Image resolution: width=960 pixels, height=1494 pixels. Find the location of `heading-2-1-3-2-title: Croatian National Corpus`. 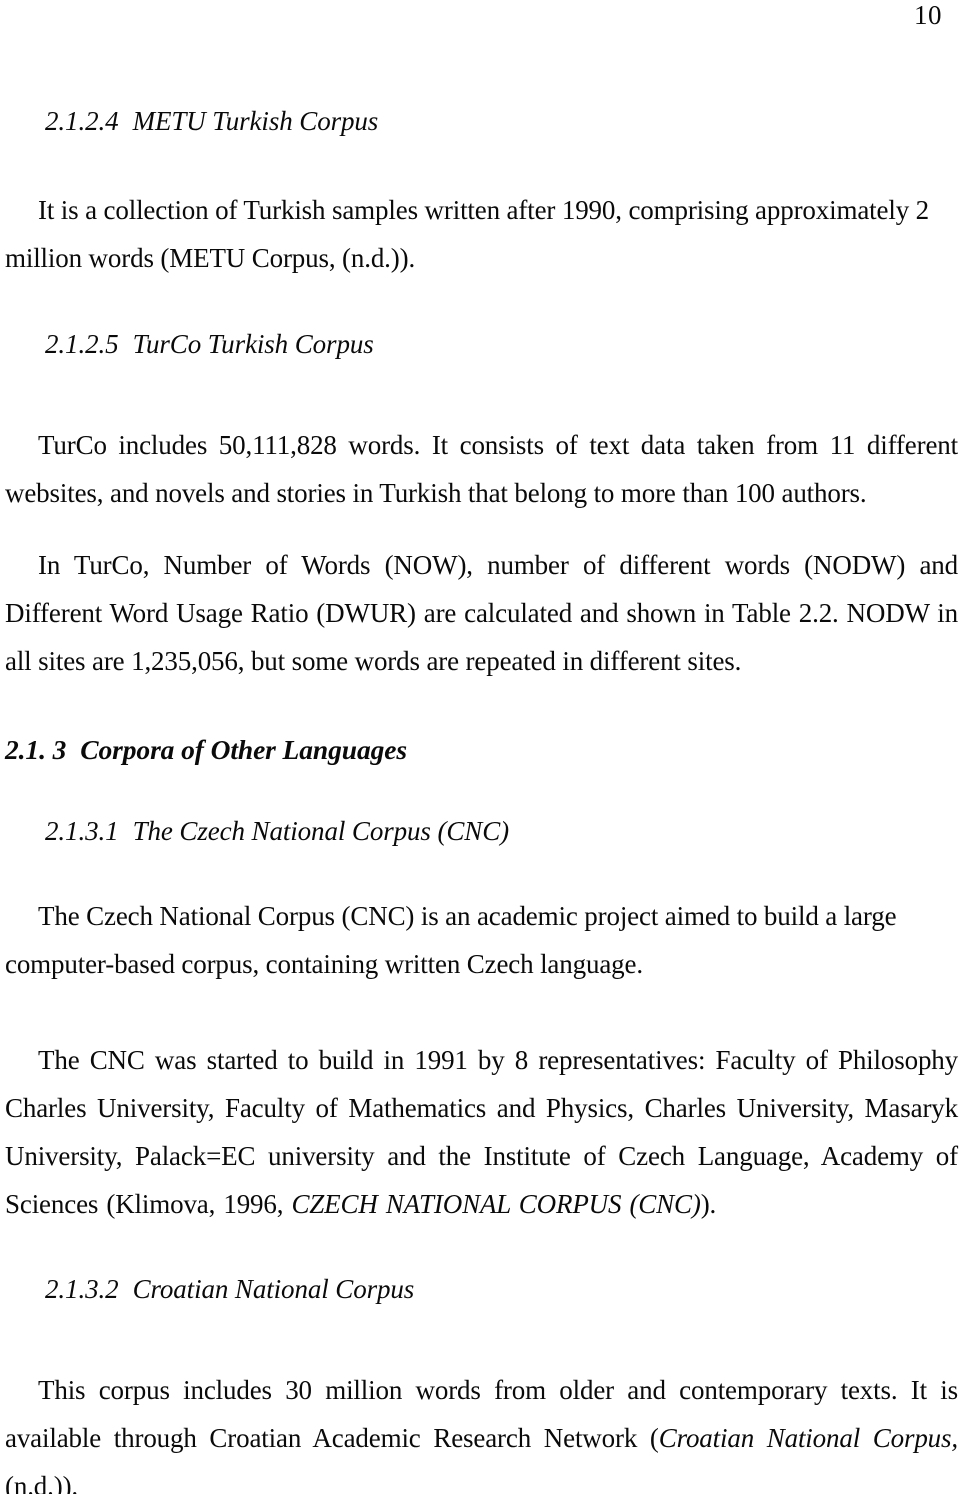

heading-2-1-3-2-title: Croatian National Corpus is located at coordinates (273, 1289).